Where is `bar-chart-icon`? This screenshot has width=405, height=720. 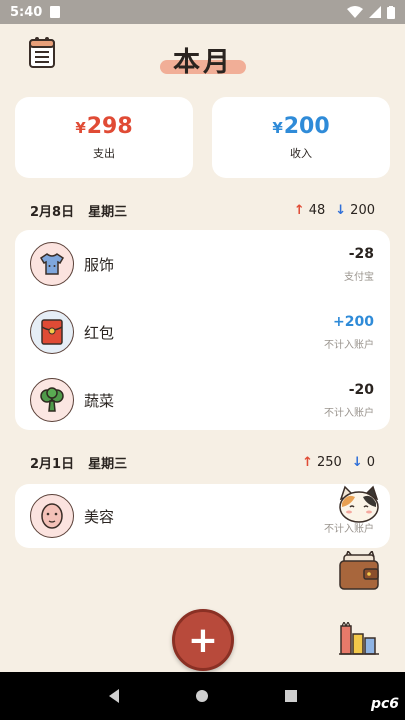
bar-chart-icon is located at coordinates (359, 640).